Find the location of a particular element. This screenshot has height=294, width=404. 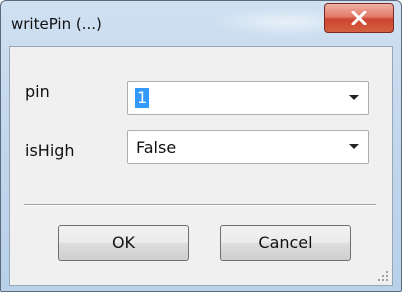

ishigh-label: isHigh is located at coordinates (50, 150).